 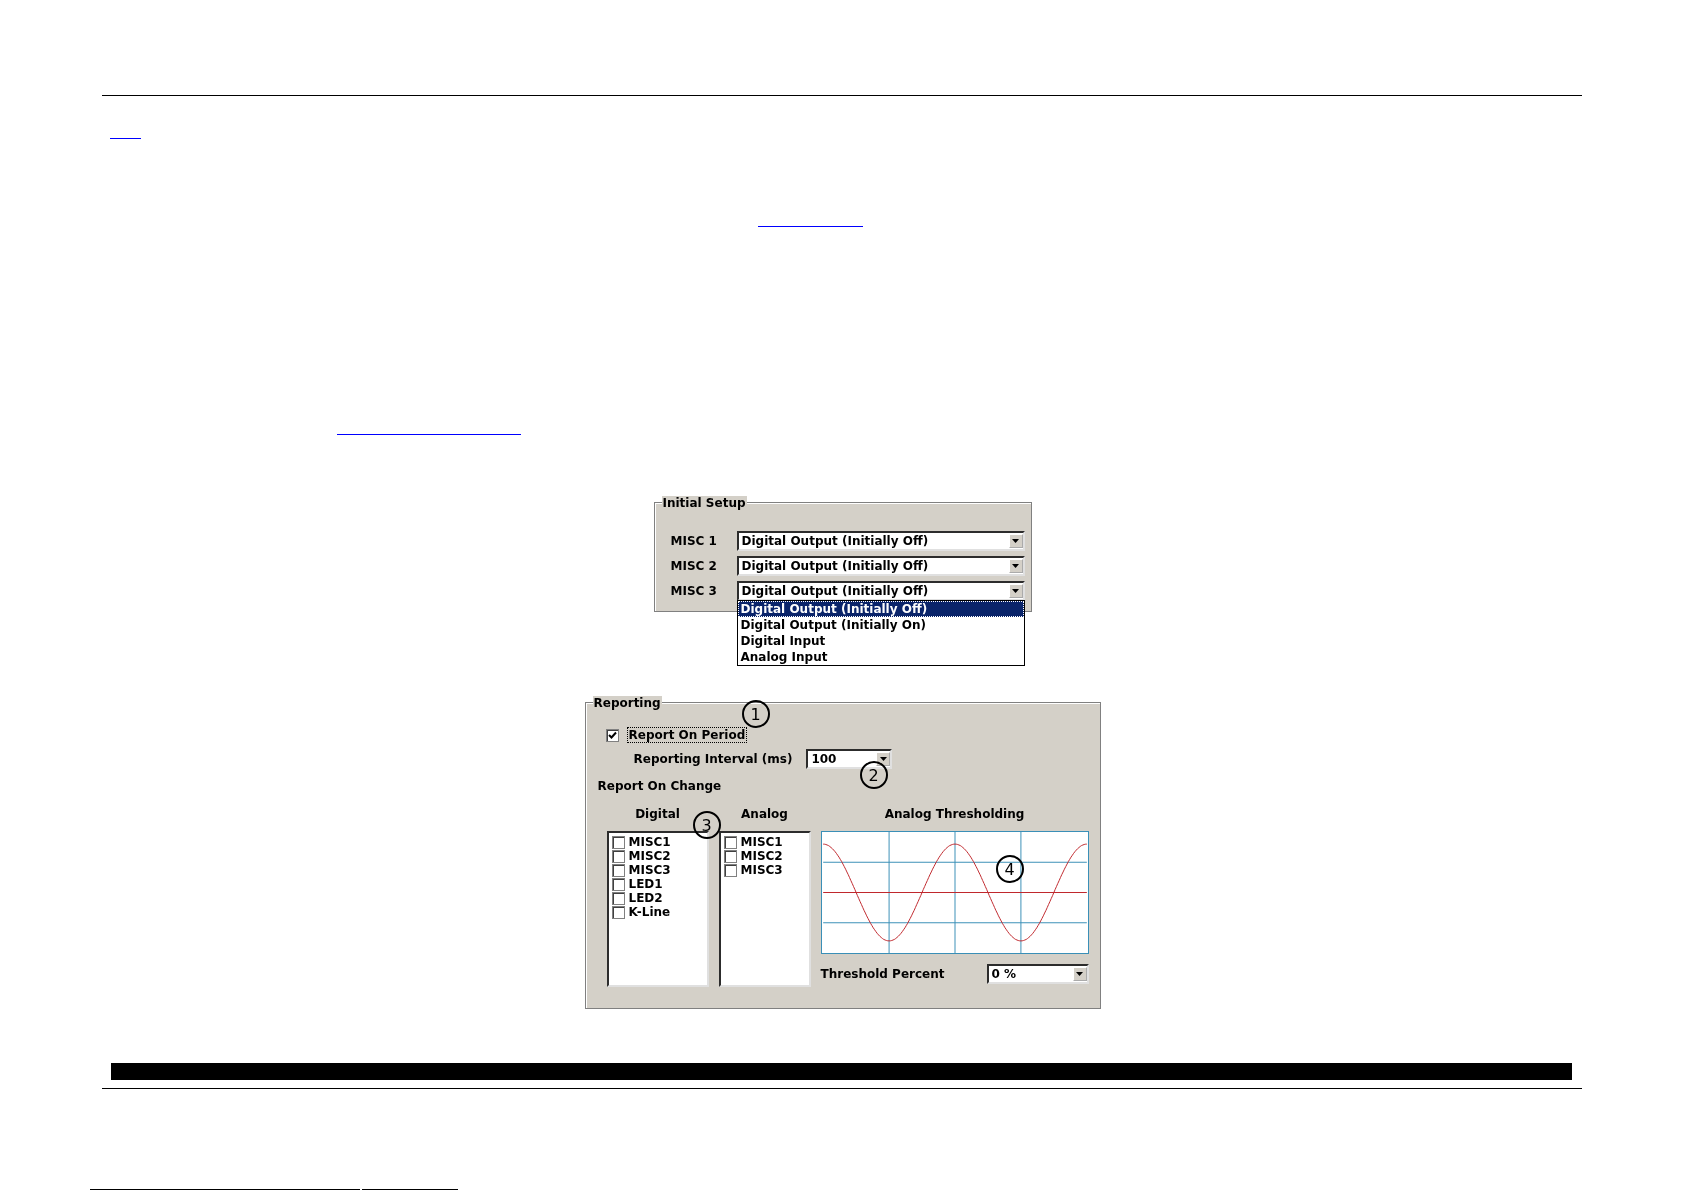 I want to click on column-heading: Analog, so click(x=764, y=814).